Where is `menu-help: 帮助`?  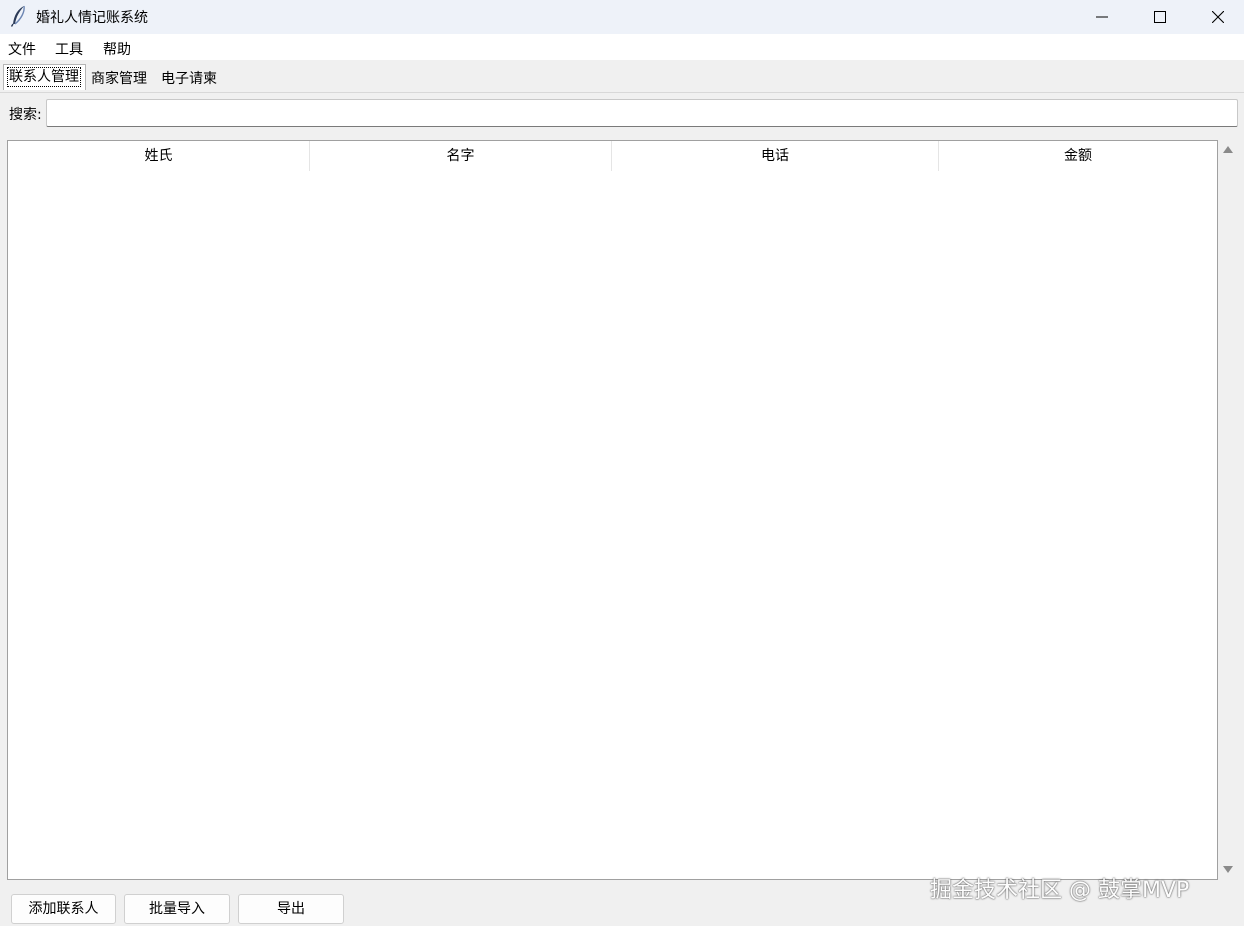
menu-help: 帮助 is located at coordinates (117, 49).